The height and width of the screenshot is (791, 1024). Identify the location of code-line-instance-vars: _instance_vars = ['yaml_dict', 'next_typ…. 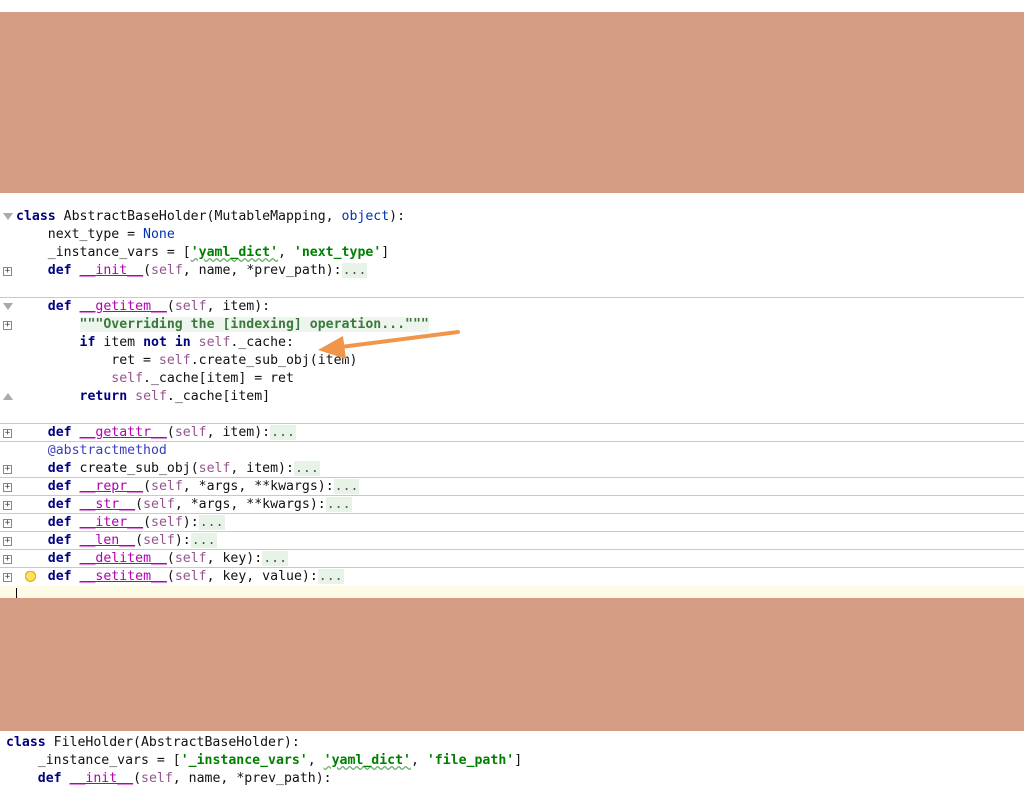
(512, 253).